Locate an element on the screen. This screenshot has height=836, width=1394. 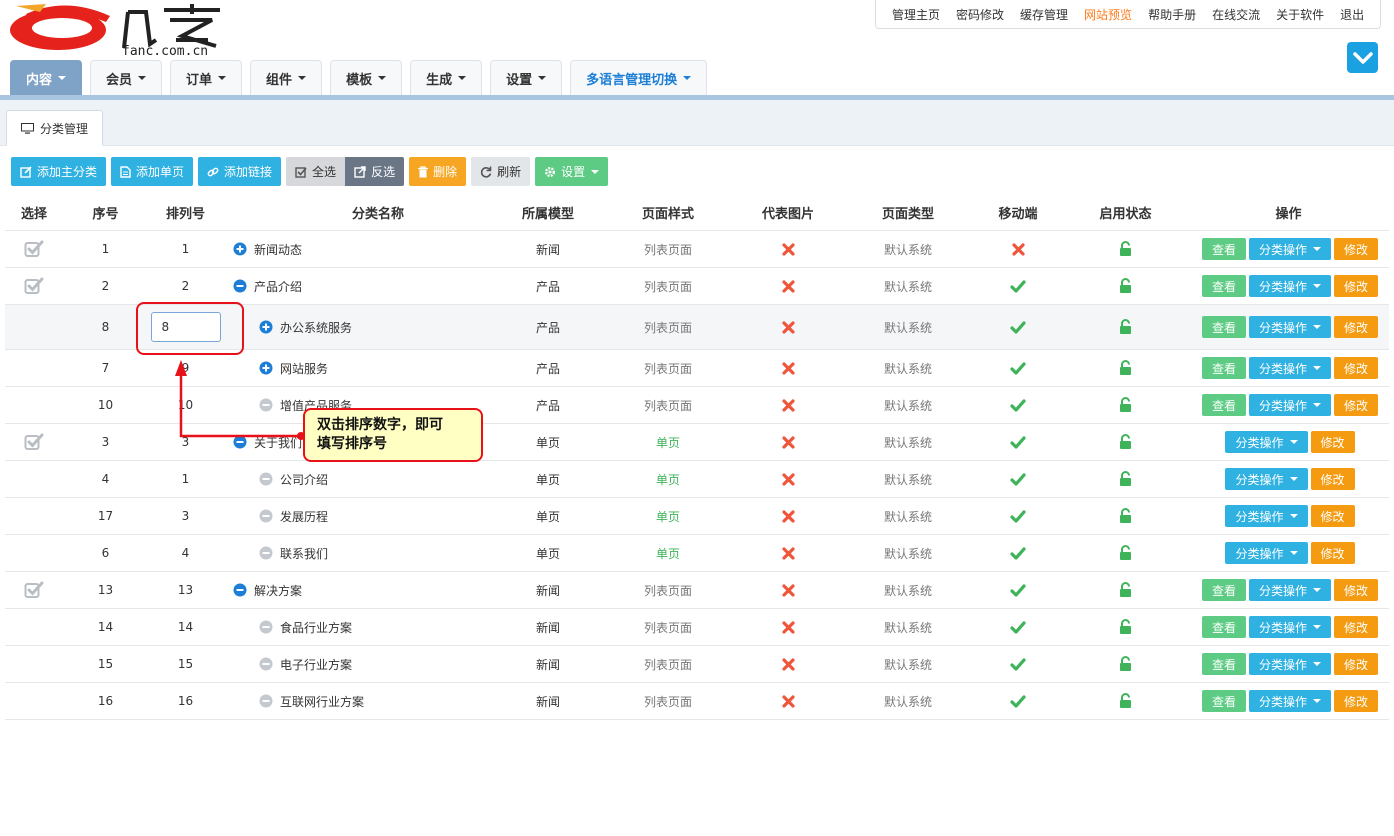
top-link-change-password: 密码修改 is located at coordinates (980, 14).